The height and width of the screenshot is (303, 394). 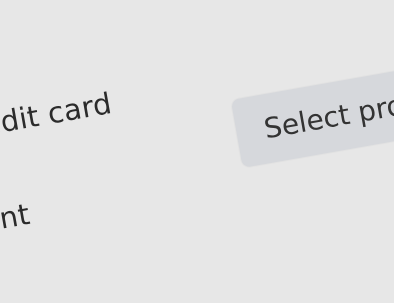 What do you see at coordinates (16, 223) in the screenshot?
I see `account-option-label: account` at bounding box center [16, 223].